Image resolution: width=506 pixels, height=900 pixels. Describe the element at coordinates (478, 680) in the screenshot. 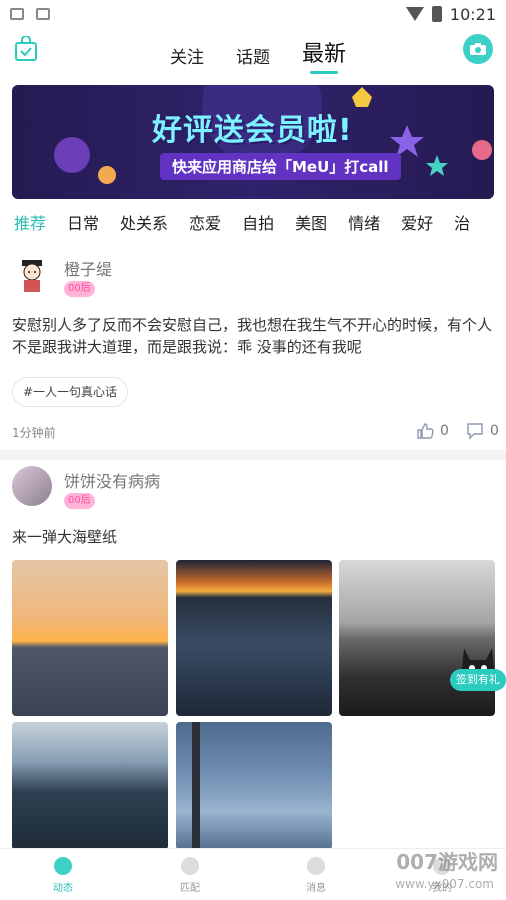

I see `checkin-button: 签到有礼` at that location.